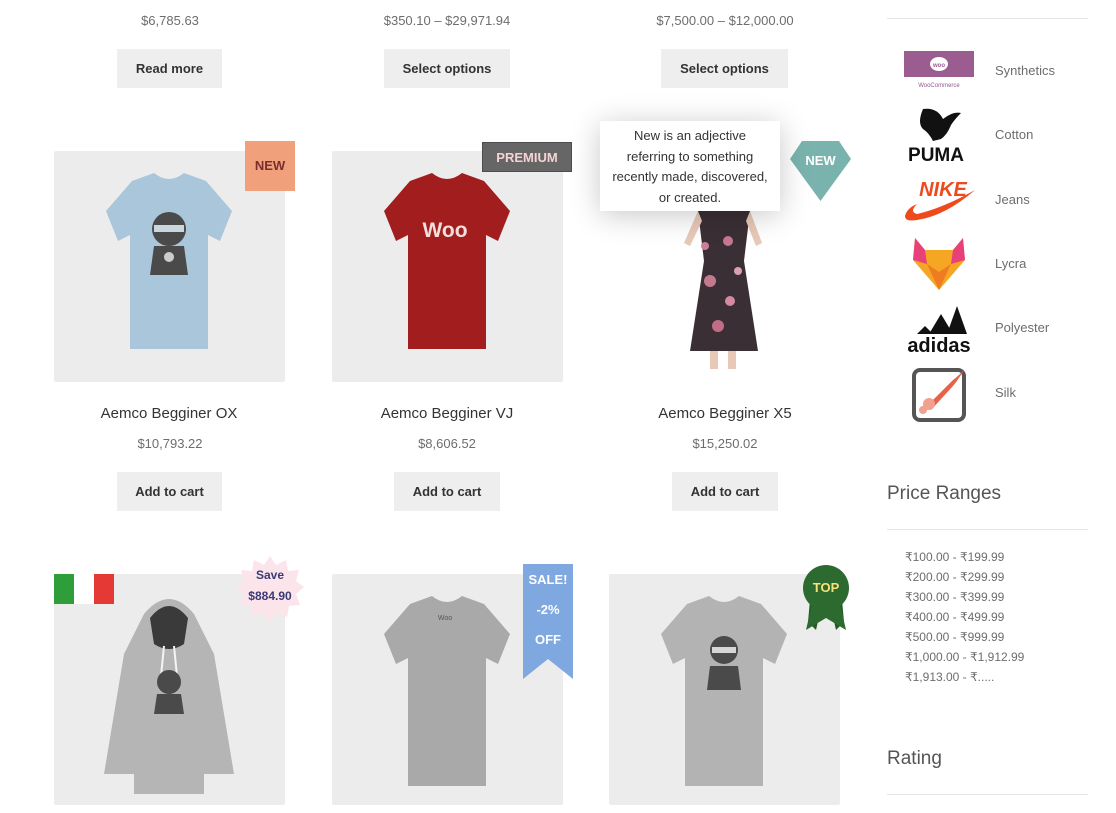  What do you see at coordinates (1011, 263) in the screenshot?
I see `brand-label: Lycra` at bounding box center [1011, 263].